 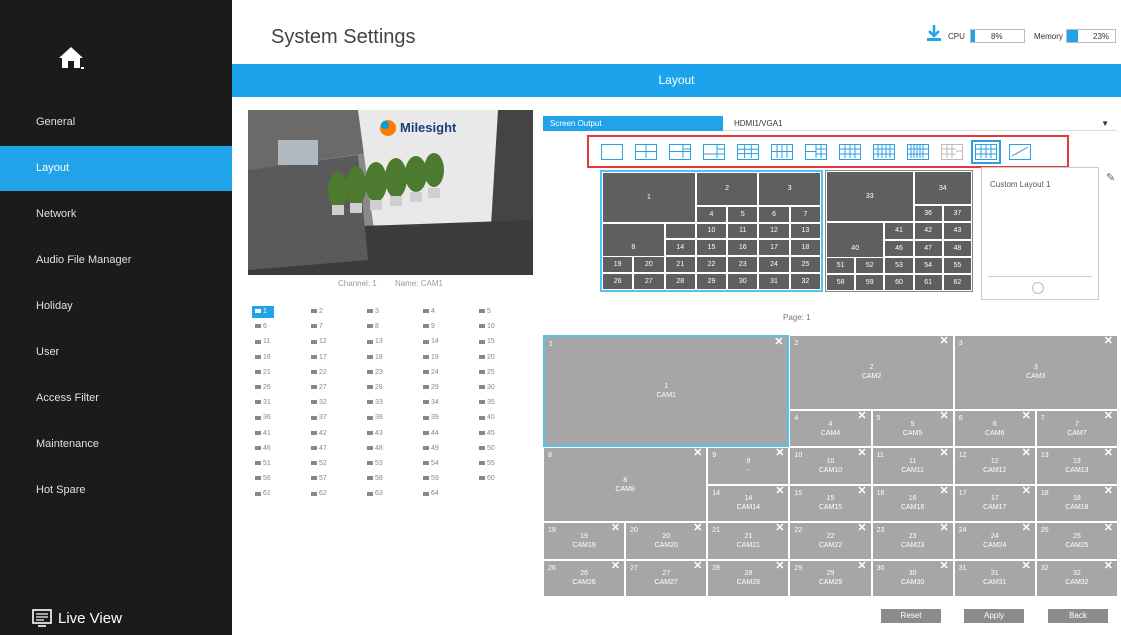 What do you see at coordinates (319, 449) in the screenshot?
I see `channel-item: 47` at bounding box center [319, 449].